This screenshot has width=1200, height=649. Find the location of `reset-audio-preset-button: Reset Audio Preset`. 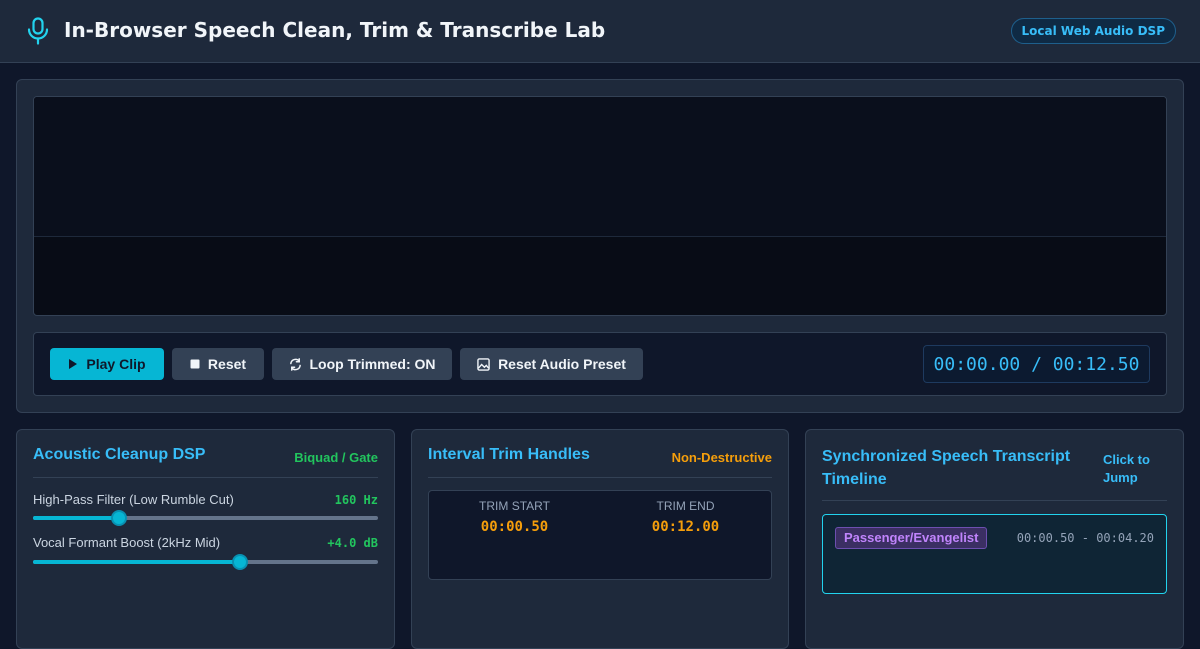

reset-audio-preset-button: Reset Audio Preset is located at coordinates (551, 364).